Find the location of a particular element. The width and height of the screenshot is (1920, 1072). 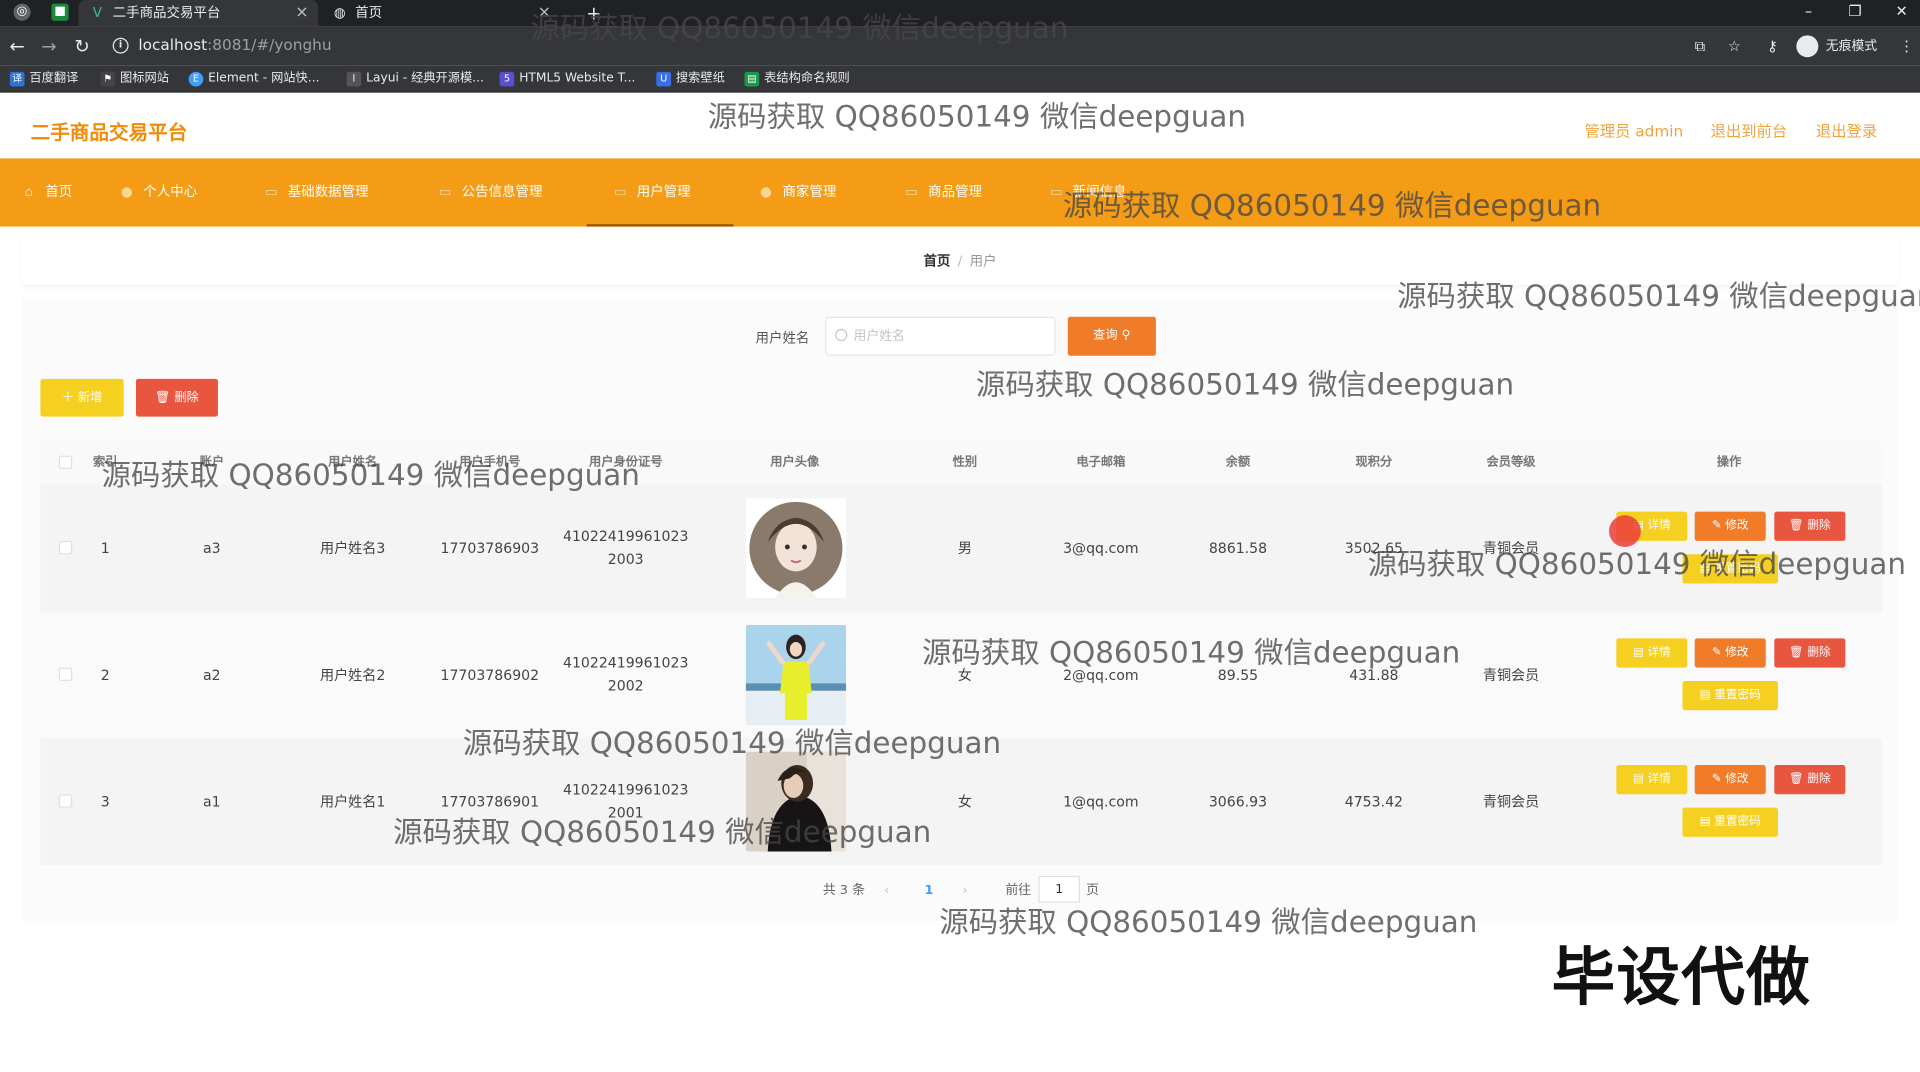

close-icon: × is located at coordinates (301, 13).